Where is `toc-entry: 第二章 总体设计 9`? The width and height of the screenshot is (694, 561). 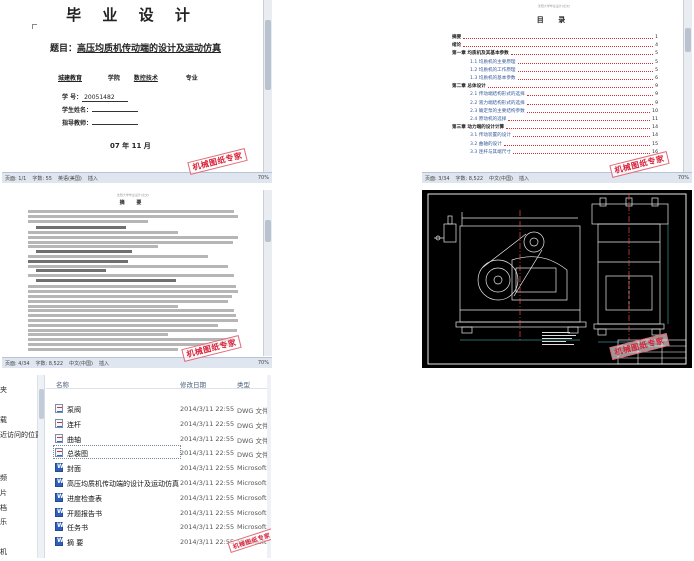
toc-entry: 第二章 总体设计 9 is located at coordinates (555, 85).